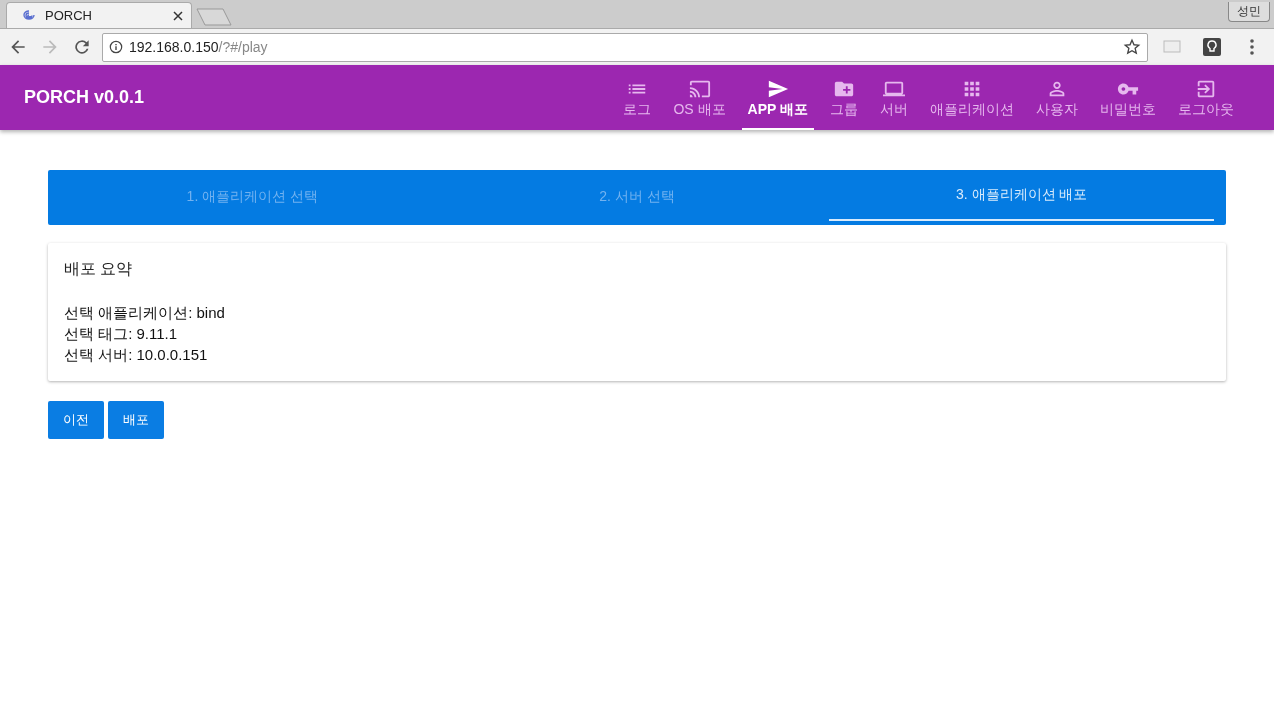 The image size is (1274, 705). I want to click on tab-title: PORCH, so click(69, 15).